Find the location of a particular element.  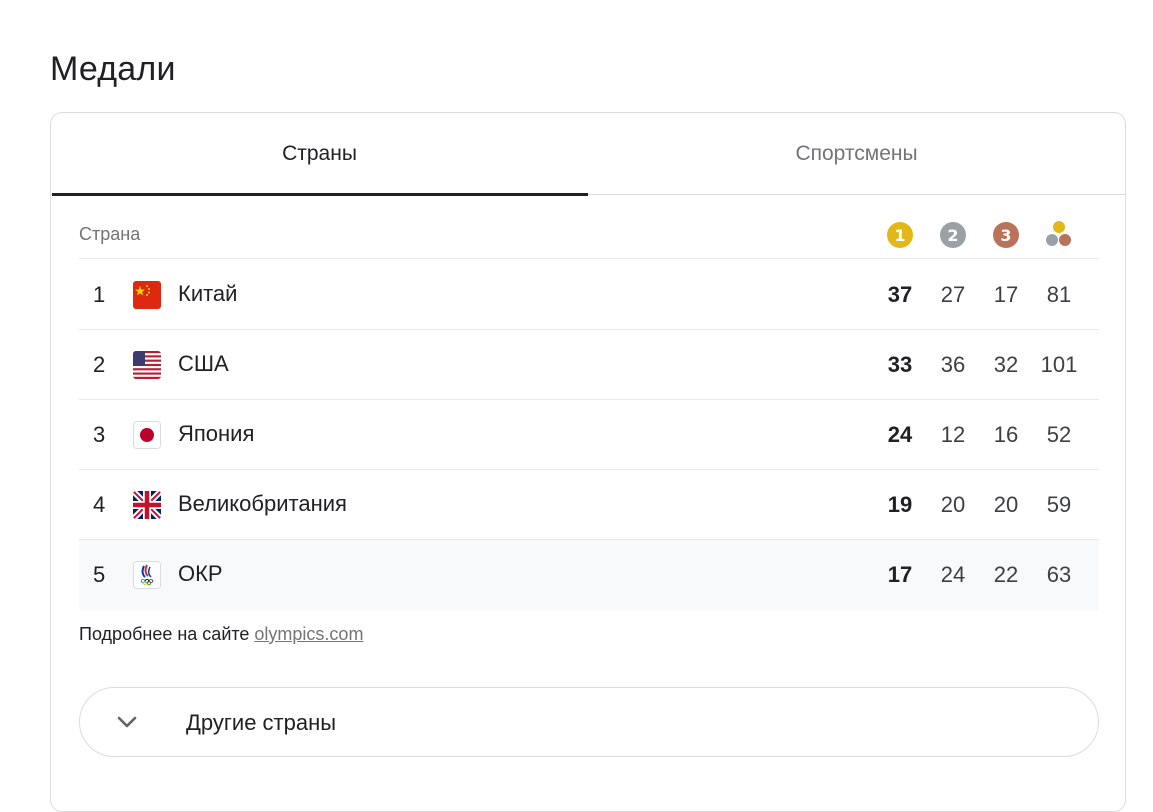

more-info-text: Подробнее на сайте olympics.com is located at coordinates (221, 634).